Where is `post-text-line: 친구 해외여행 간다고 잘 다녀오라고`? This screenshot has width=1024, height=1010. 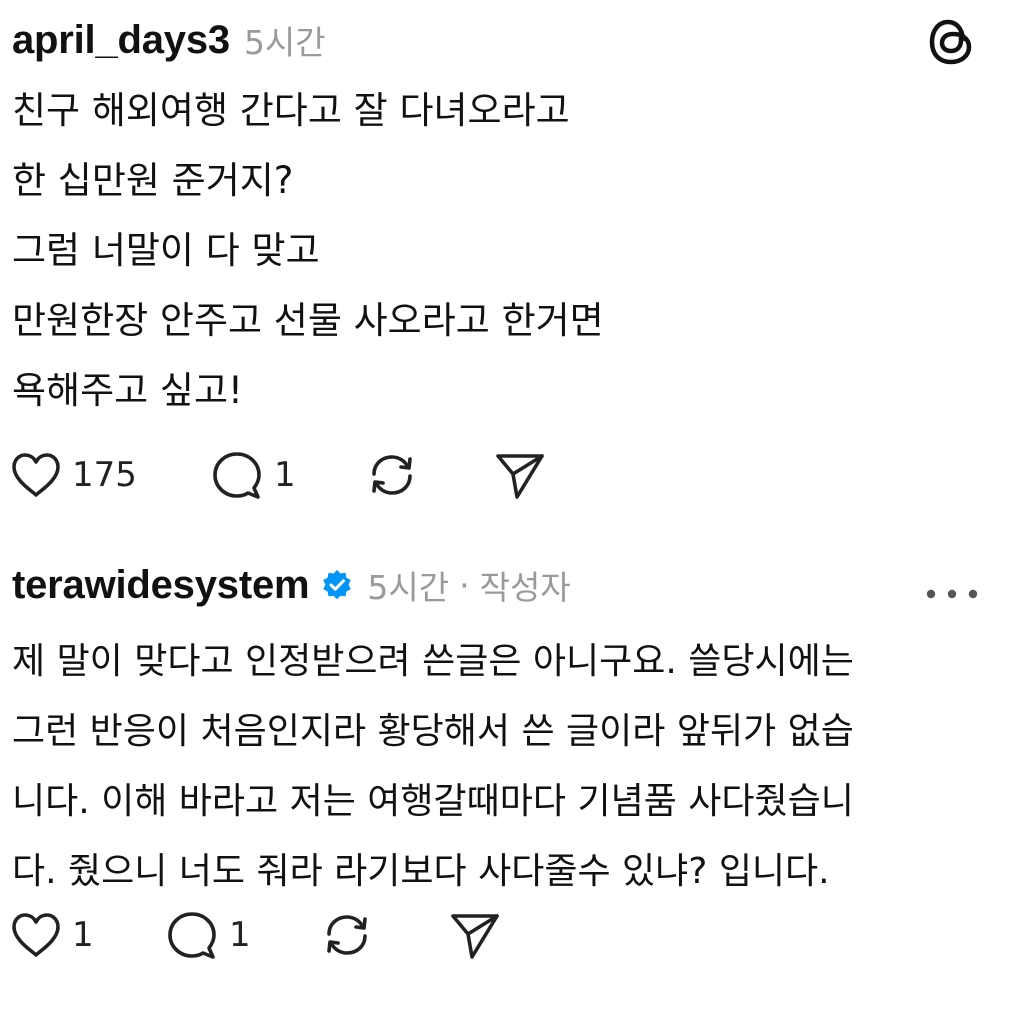 post-text-line: 친구 해외여행 간다고 잘 다녀오라고 is located at coordinates (291, 110).